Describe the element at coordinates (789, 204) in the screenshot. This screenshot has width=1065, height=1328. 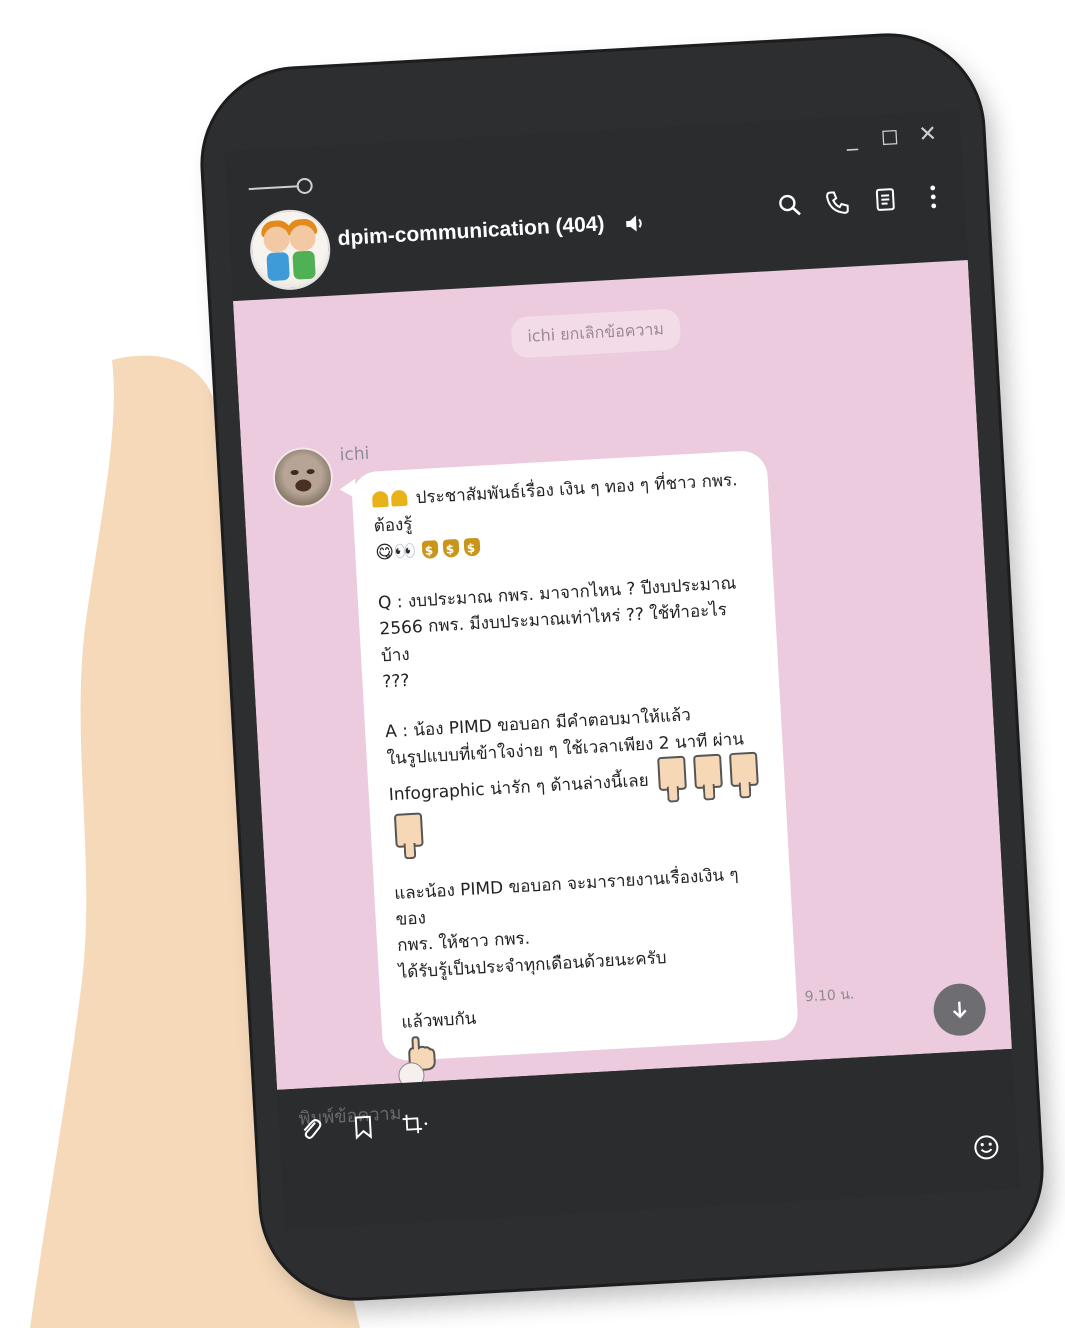
I see `search-icon` at that location.